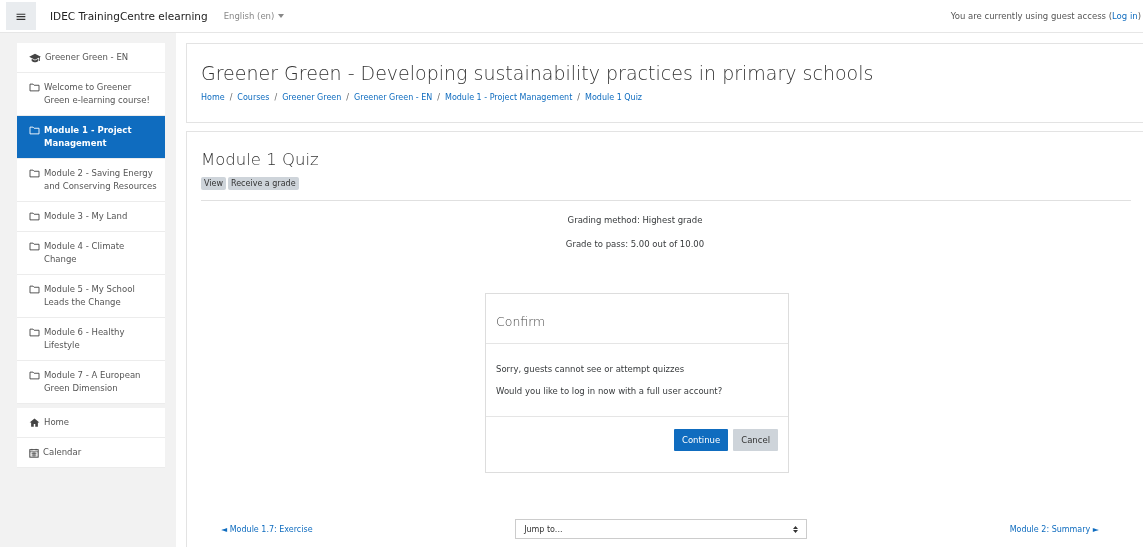 The height and width of the screenshot is (547, 1143). I want to click on sidebar-item: Module 1 - Project Management, so click(91, 137).